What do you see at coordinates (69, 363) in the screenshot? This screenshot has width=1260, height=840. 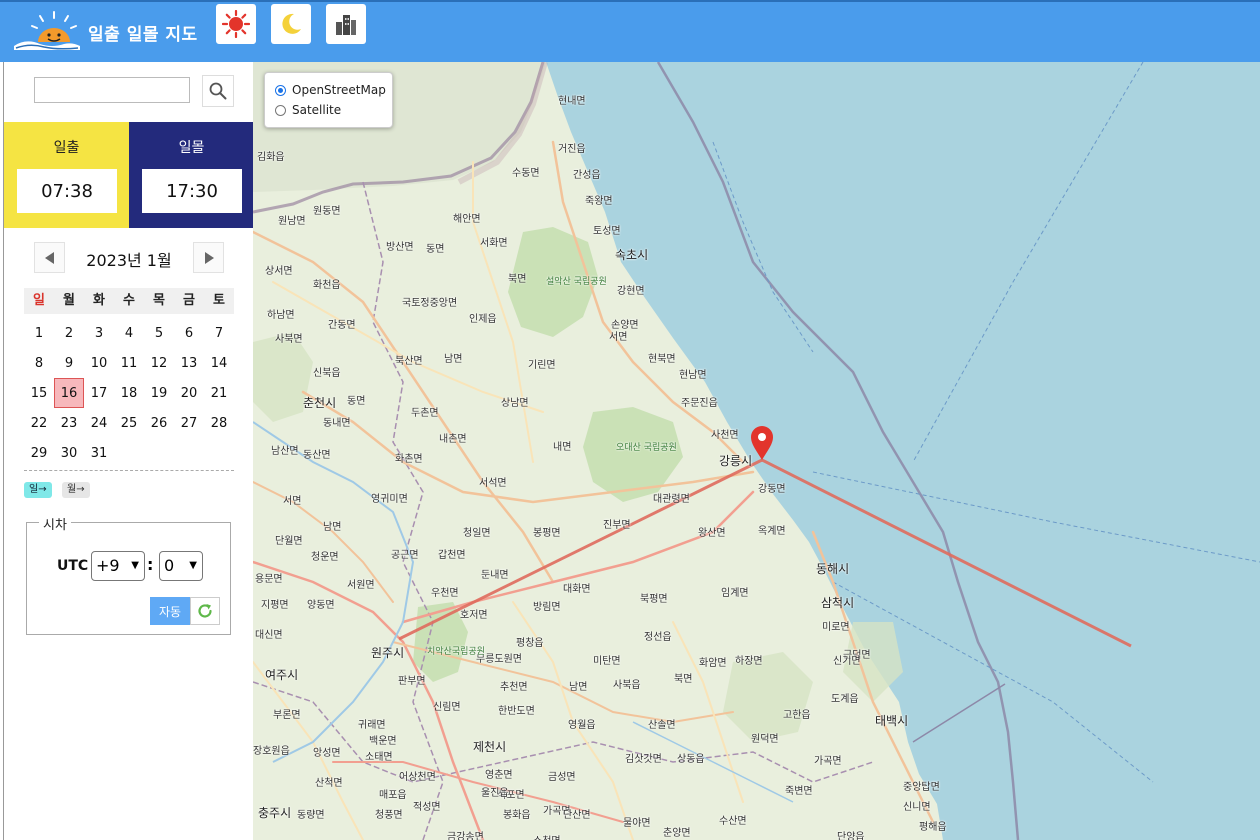 I see `calendar-day: 9` at bounding box center [69, 363].